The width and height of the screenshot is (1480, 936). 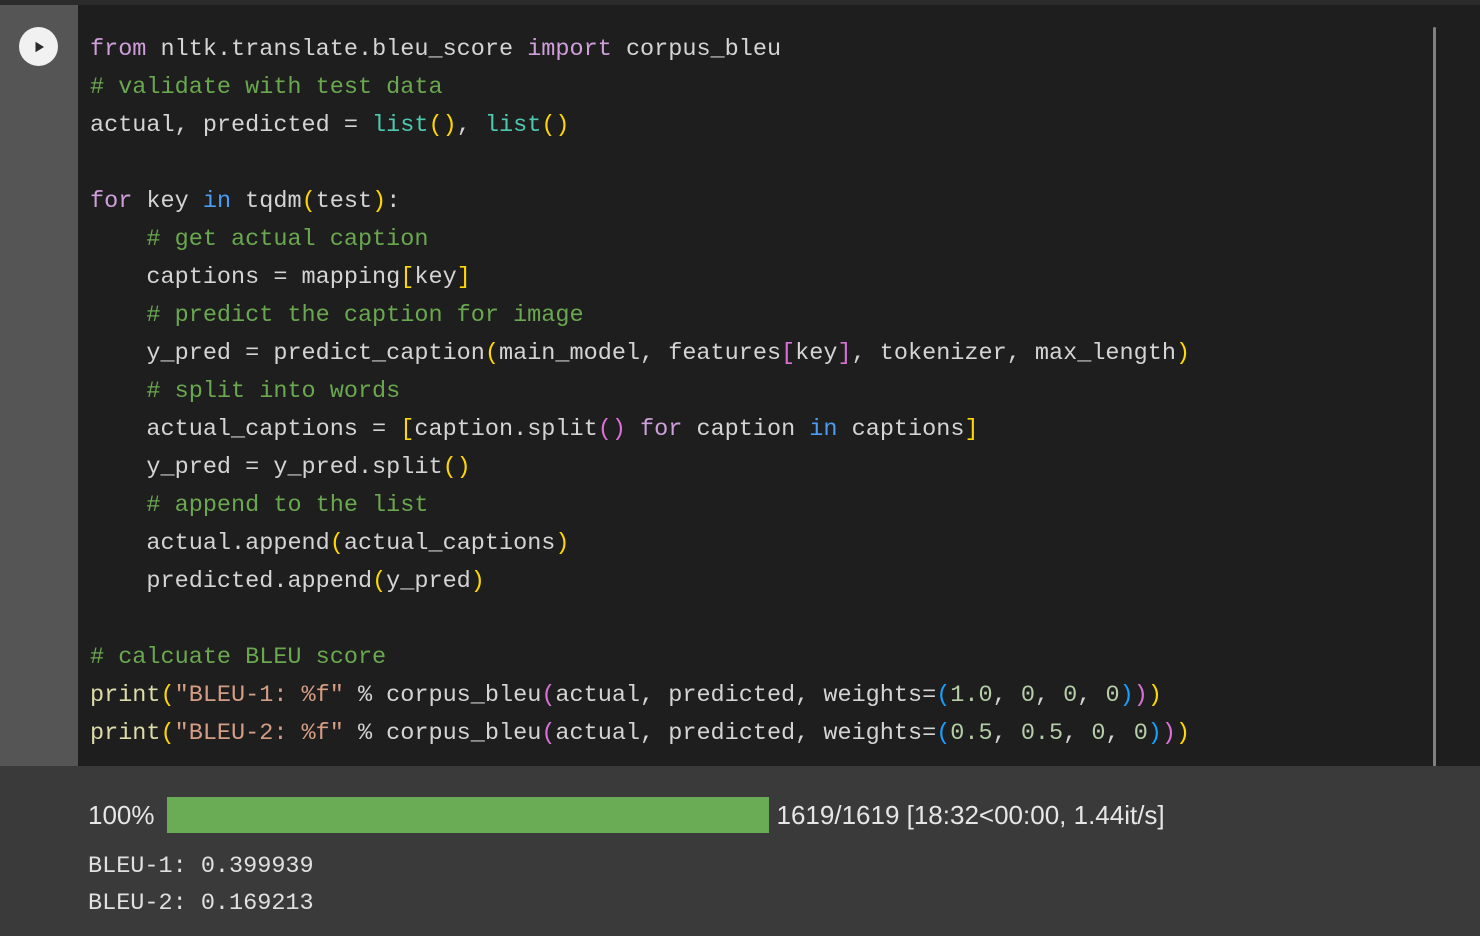 I want to click on code-paren-split: (), so click(x=611, y=429).